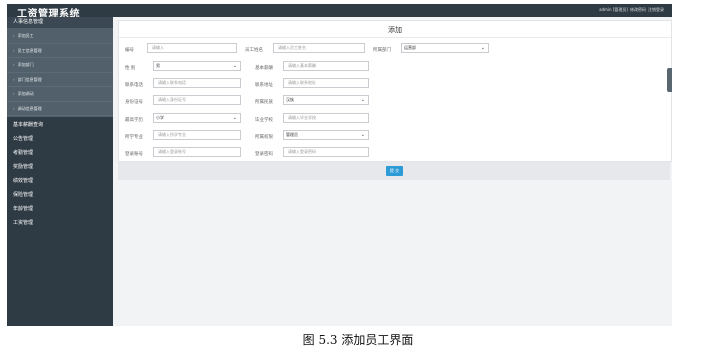  I want to click on sidebar-group-notice: 公告管理, so click(60, 139).